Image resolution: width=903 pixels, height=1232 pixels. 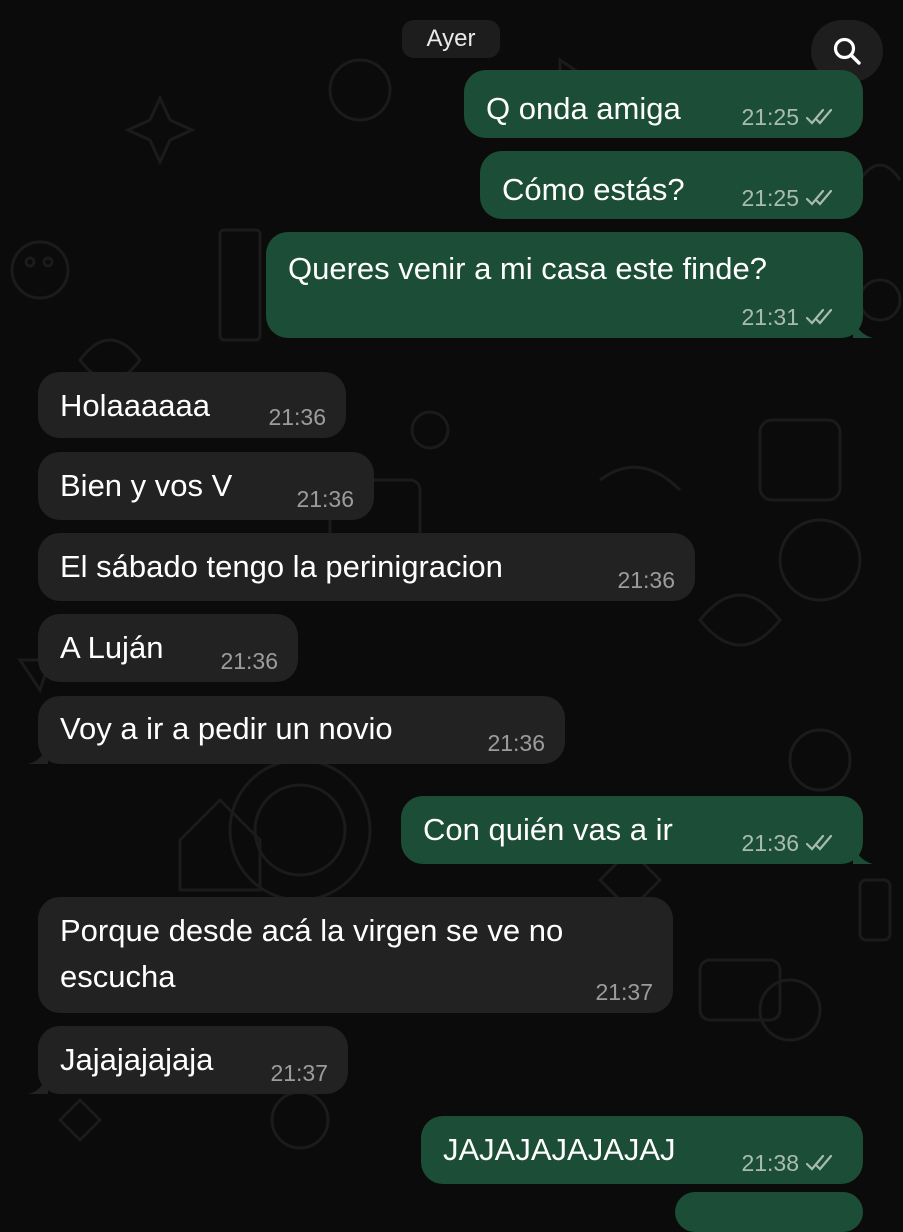 What do you see at coordinates (112, 647) in the screenshot?
I see `message-text: A Luján` at bounding box center [112, 647].